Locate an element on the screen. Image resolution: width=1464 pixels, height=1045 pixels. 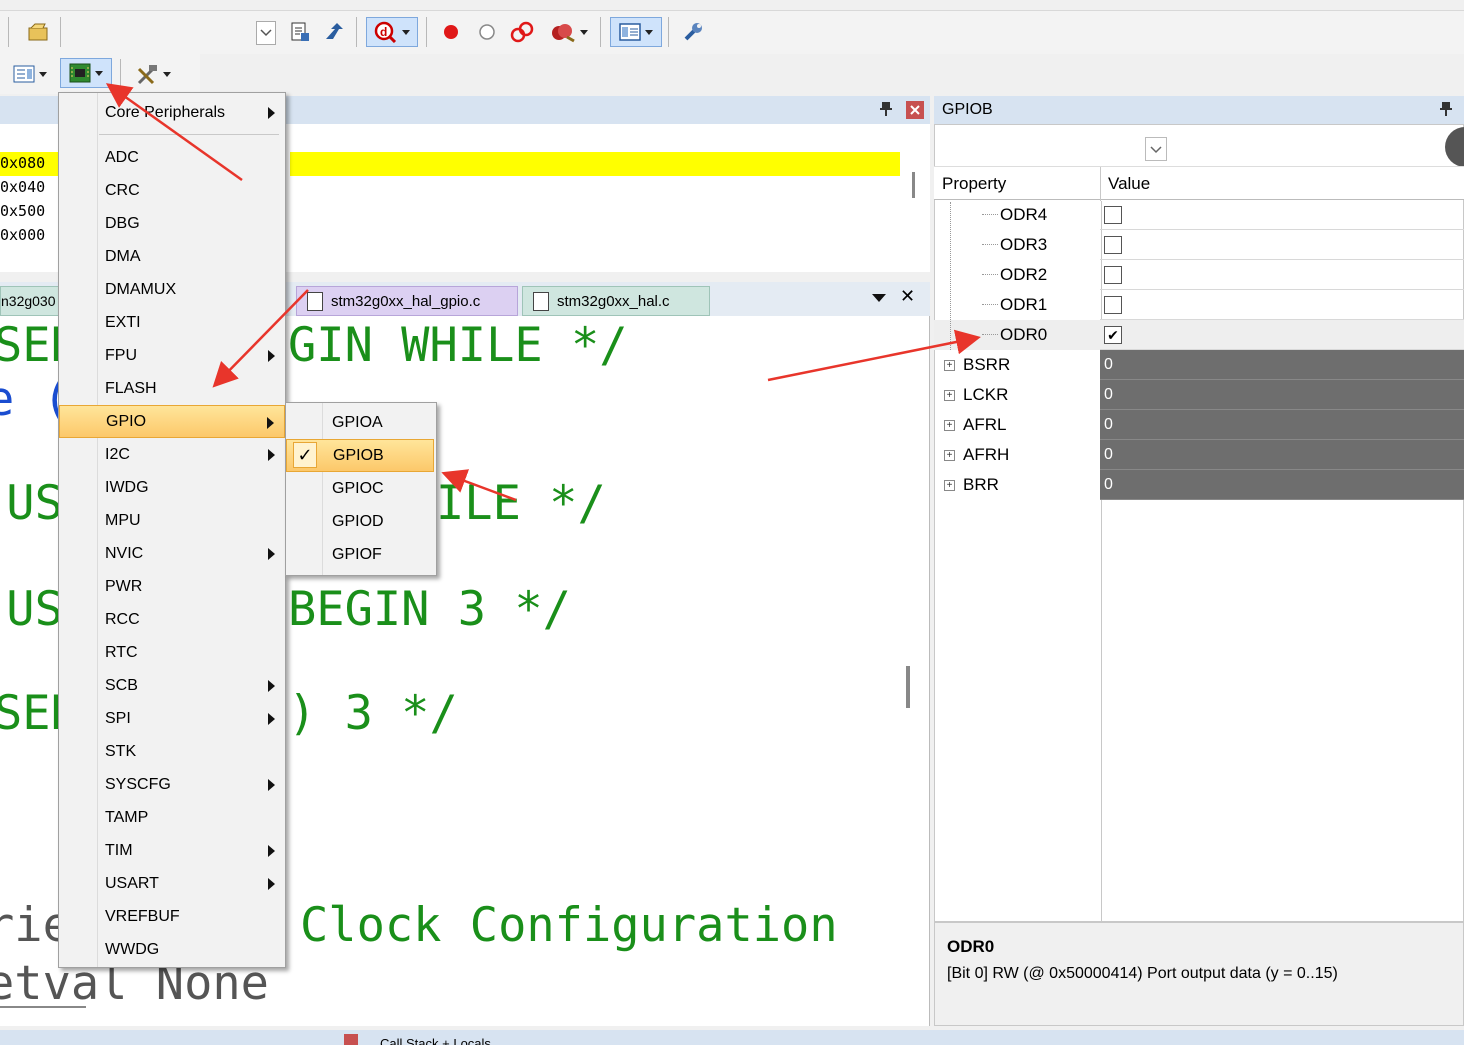
menu-item-flash: FLASH is located at coordinates (172, 388).